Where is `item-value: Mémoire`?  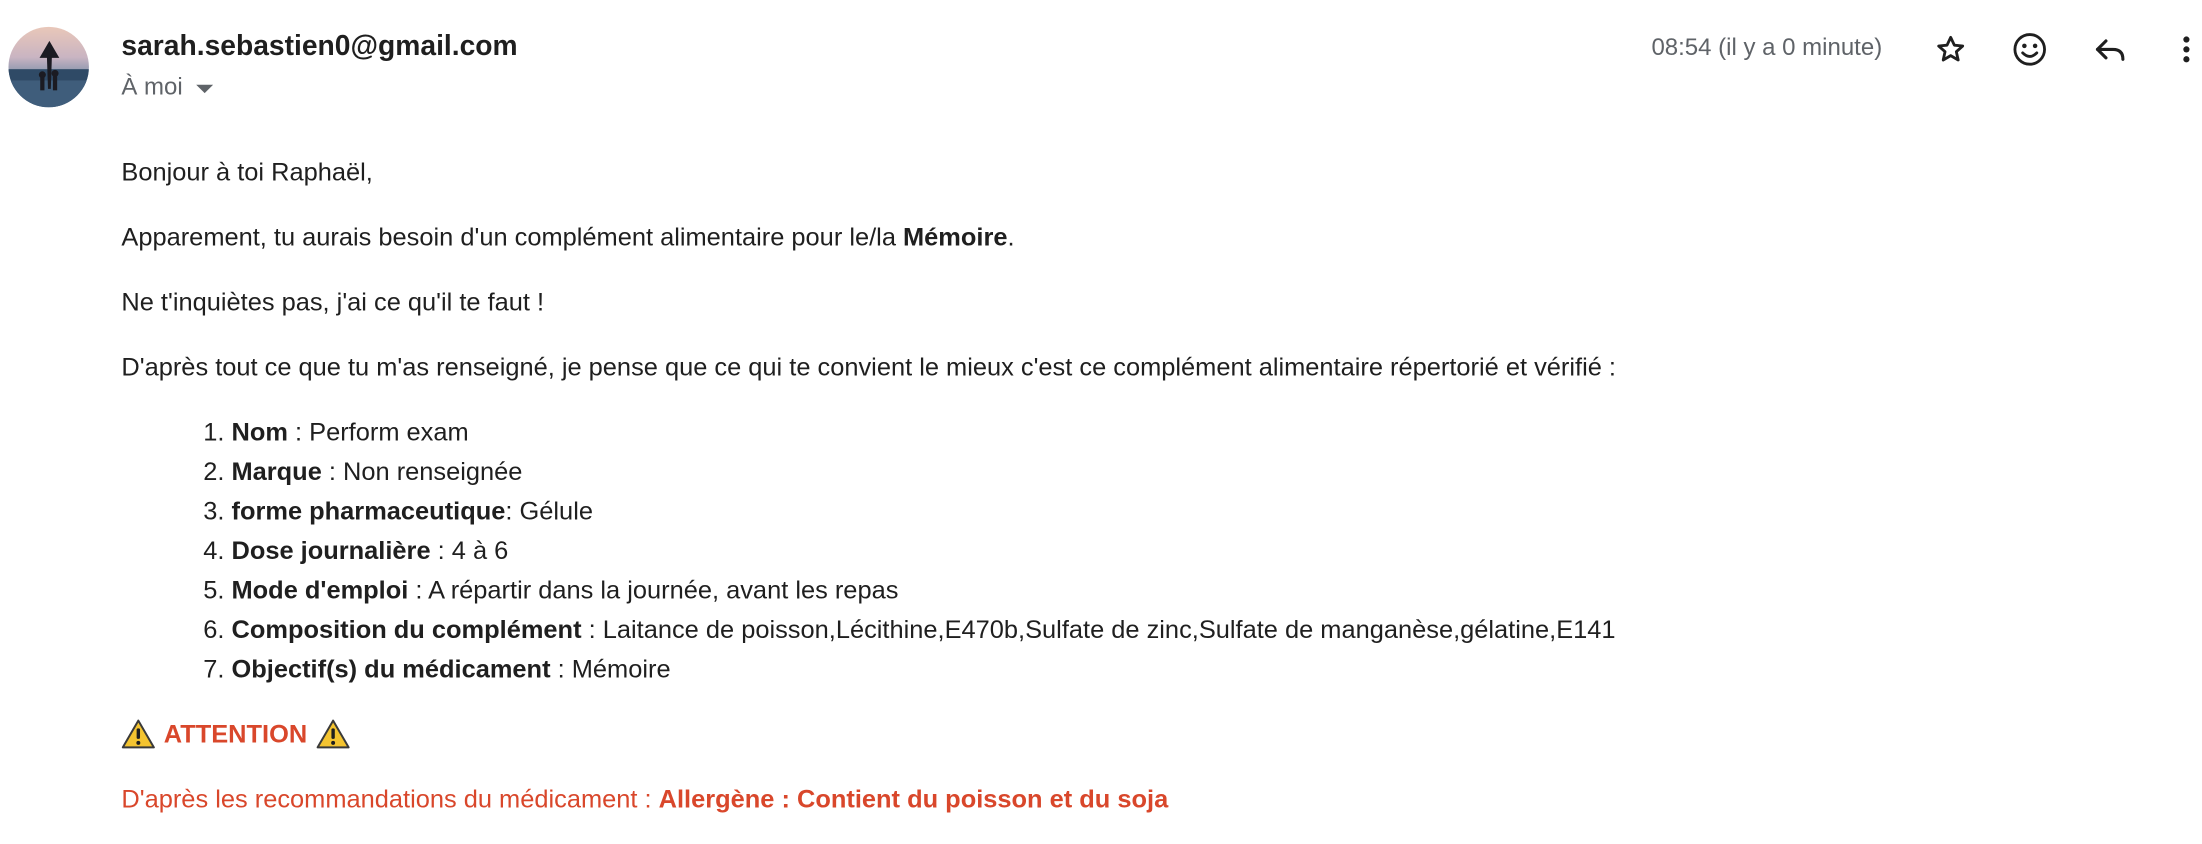
item-value: Mémoire is located at coordinates (621, 669).